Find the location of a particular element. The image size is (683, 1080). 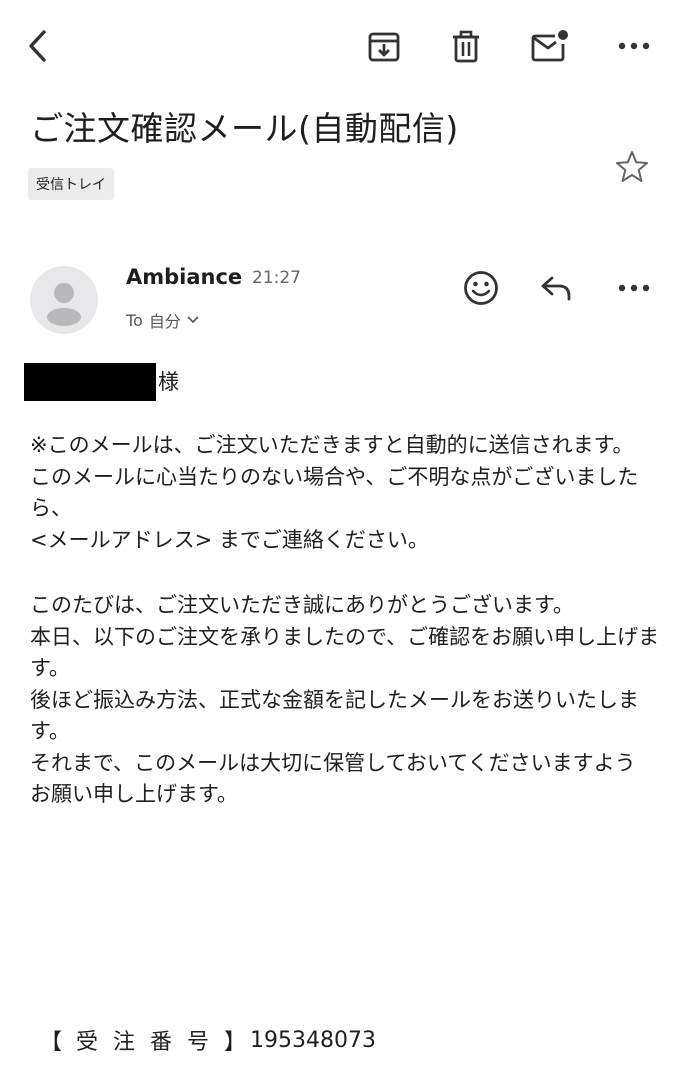

order-number-line: 【 受注番号 】 195348073 is located at coordinates (208, 1040).